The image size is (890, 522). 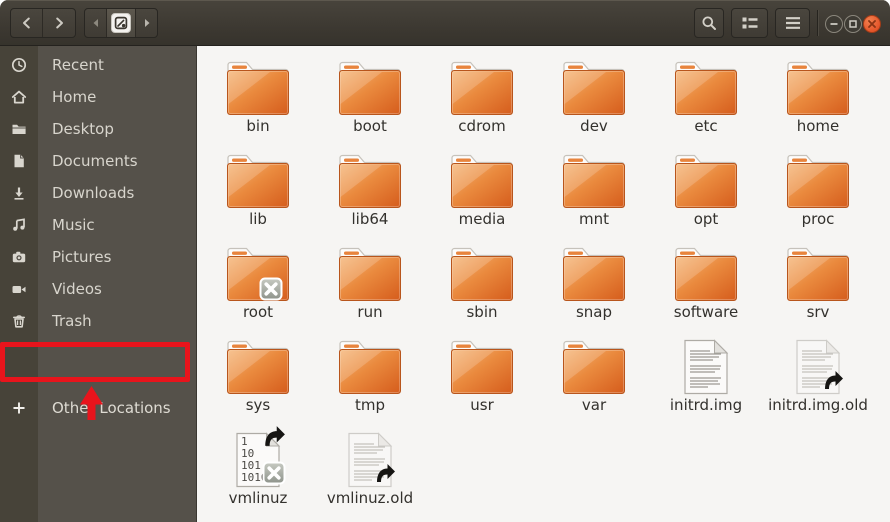 What do you see at coordinates (98, 225) in the screenshot?
I see `sidebar-item-music: Music` at bounding box center [98, 225].